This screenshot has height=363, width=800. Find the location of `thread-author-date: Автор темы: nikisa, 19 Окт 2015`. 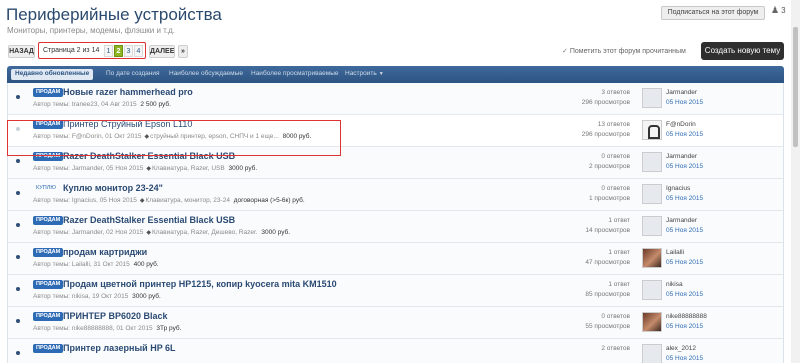

thread-author-date: Автор темы: nikisa, 19 Окт 2015 is located at coordinates (80, 296).